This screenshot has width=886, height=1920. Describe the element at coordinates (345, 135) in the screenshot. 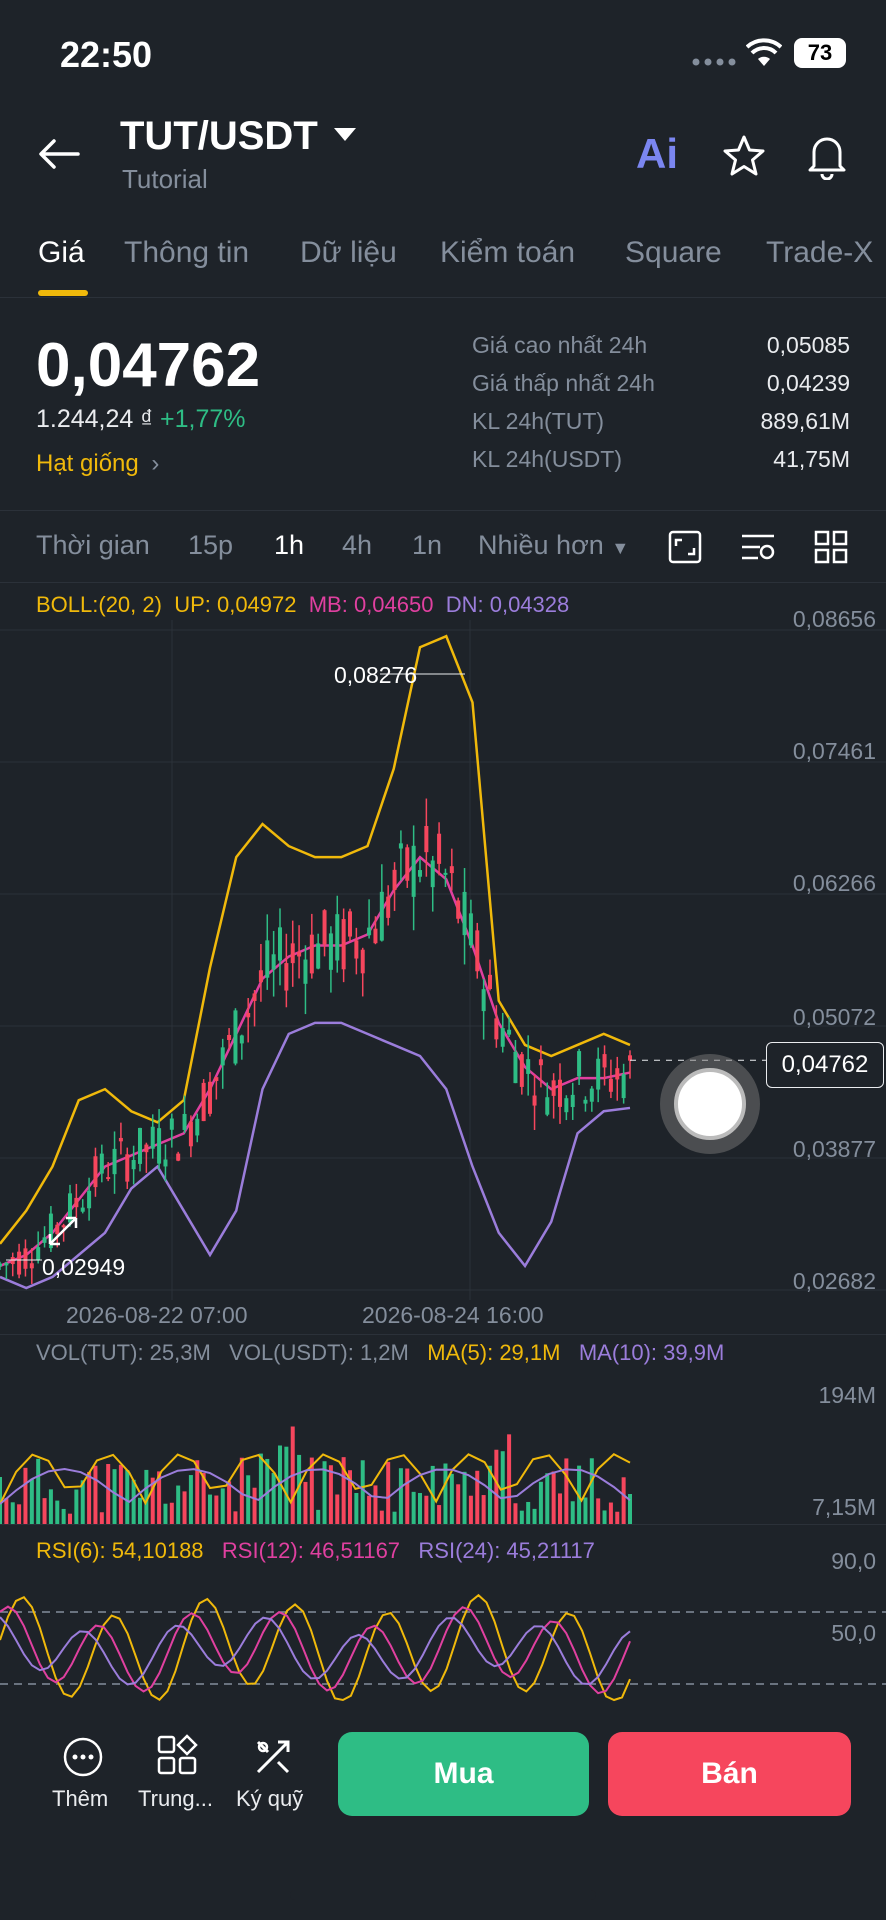

I see `chevron-down-icon` at that location.